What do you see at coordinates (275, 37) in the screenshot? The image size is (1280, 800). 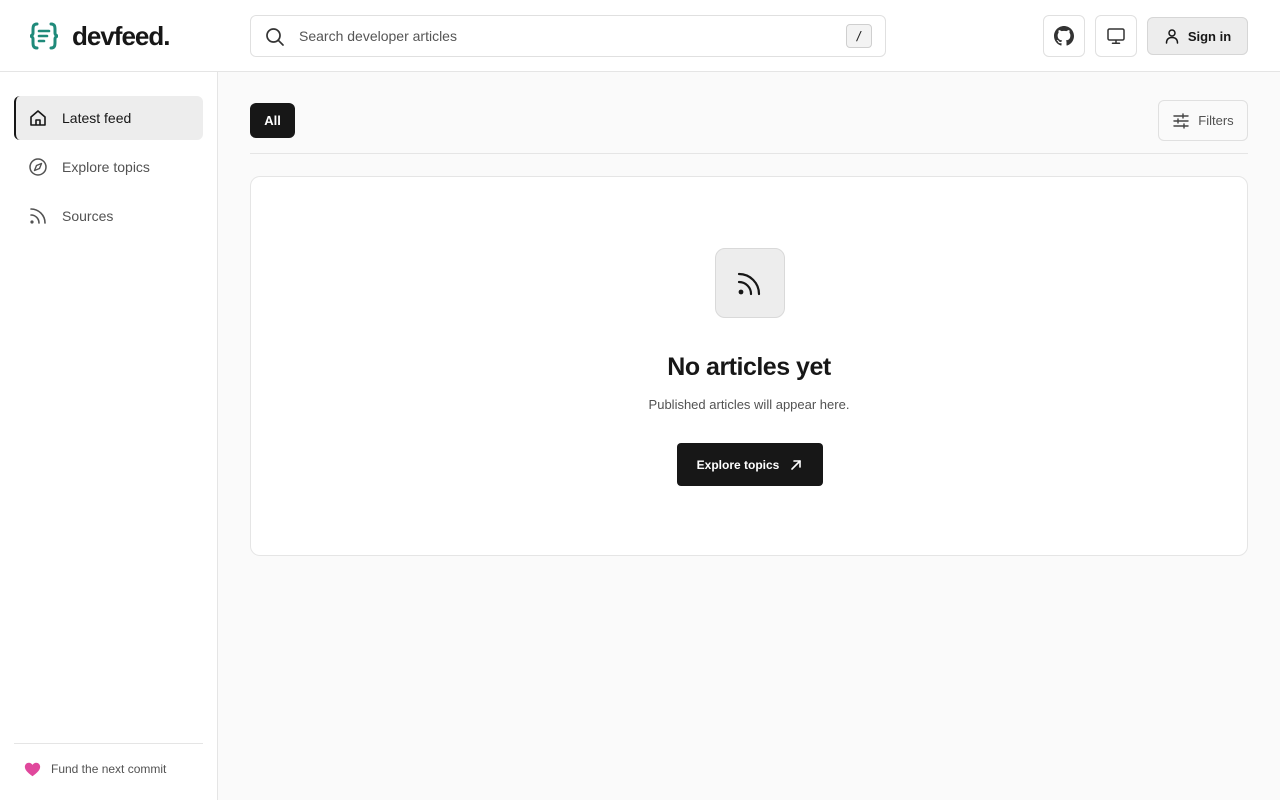 I see `search-icon` at bounding box center [275, 37].